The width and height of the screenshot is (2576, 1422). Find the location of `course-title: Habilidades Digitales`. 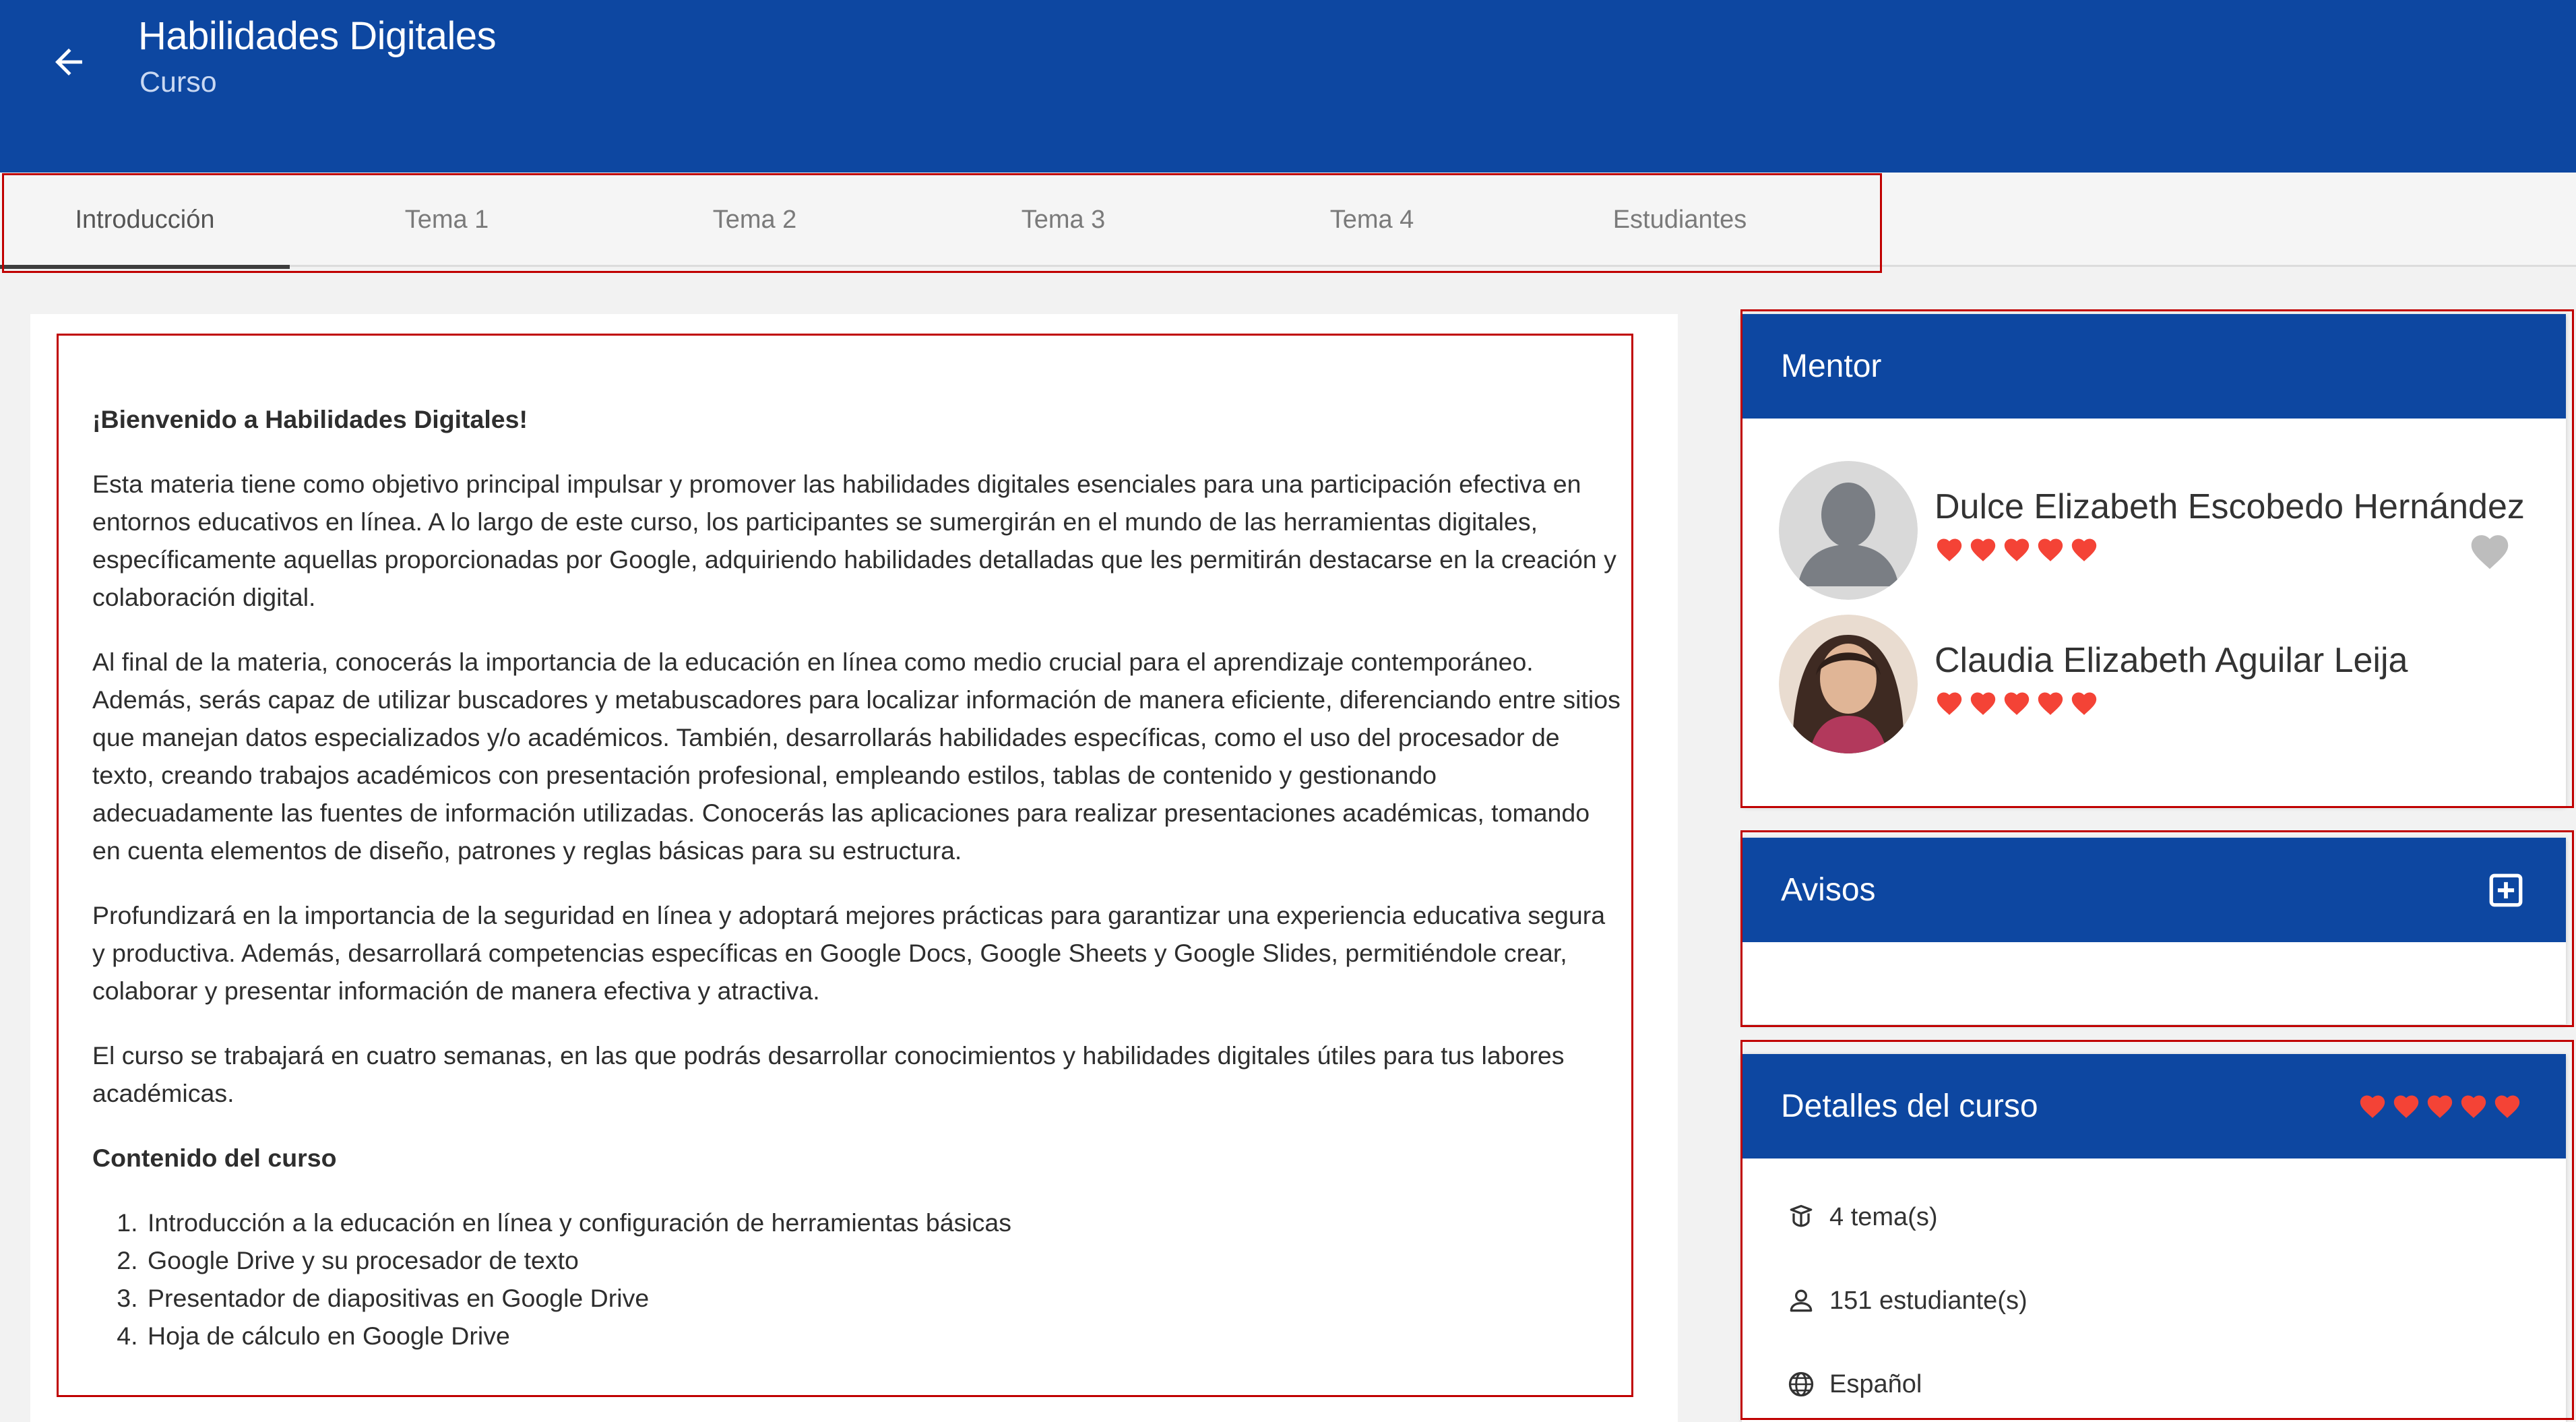

course-title: Habilidades Digitales is located at coordinates (317, 36).